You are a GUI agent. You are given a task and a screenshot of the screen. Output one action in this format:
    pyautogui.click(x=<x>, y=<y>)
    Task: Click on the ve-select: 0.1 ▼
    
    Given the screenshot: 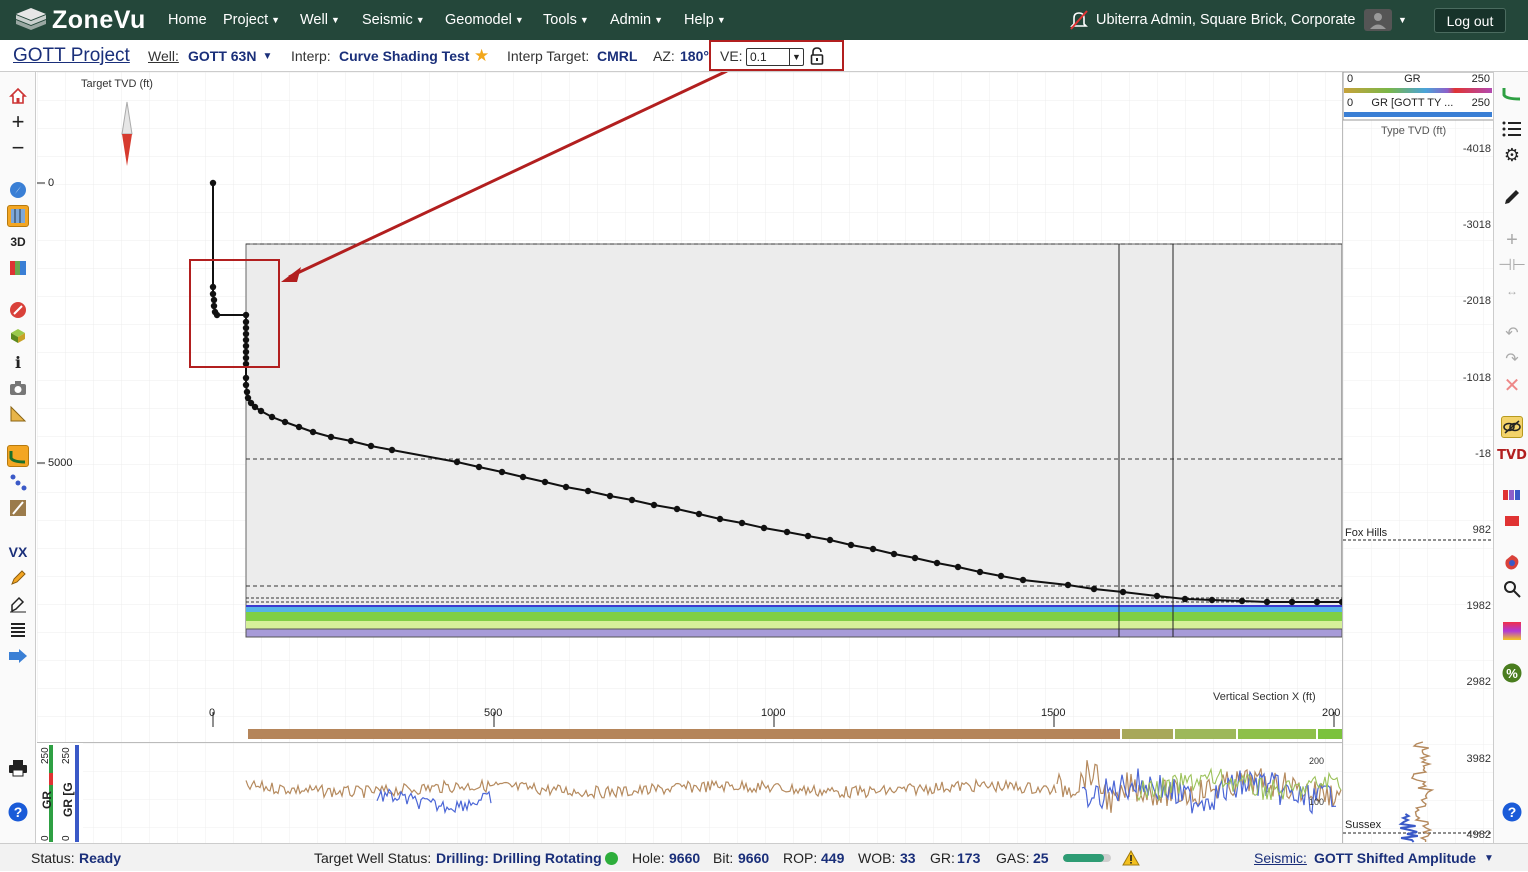 What is the action you would take?
    pyautogui.click(x=775, y=57)
    